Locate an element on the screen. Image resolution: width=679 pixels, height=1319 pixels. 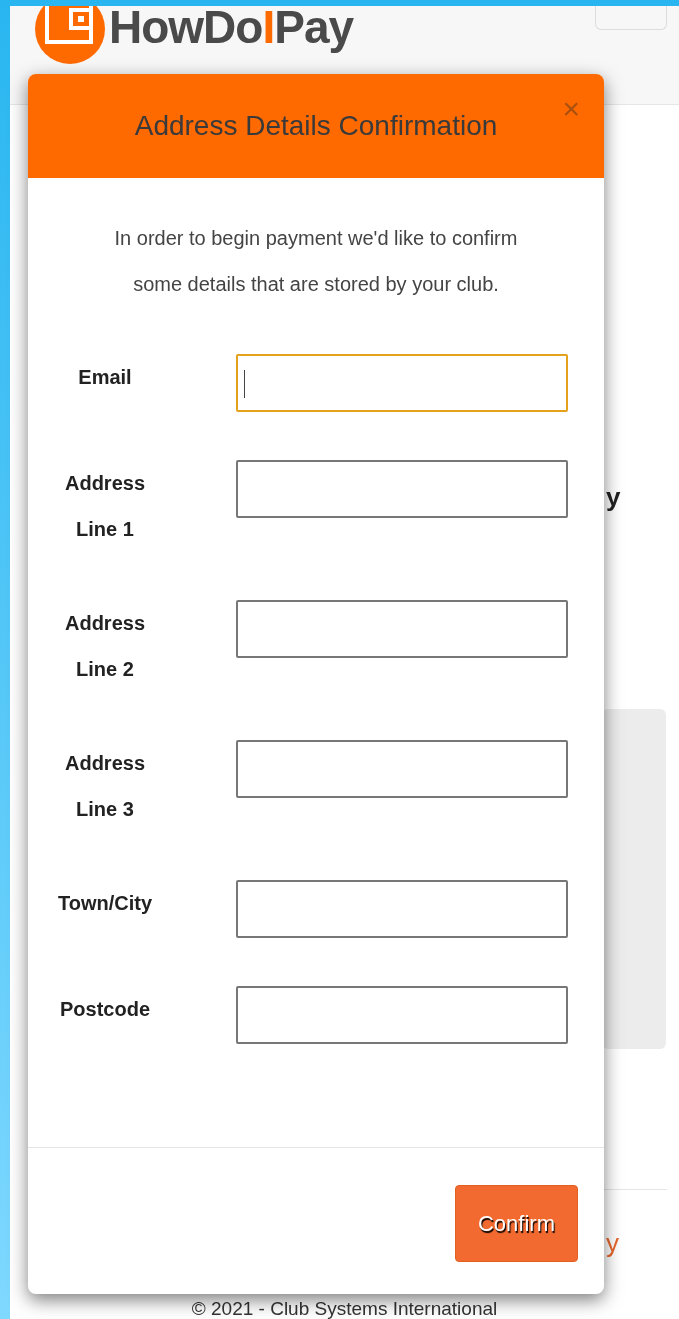
logo-text: HowDoIPay is located at coordinates (231, 29).